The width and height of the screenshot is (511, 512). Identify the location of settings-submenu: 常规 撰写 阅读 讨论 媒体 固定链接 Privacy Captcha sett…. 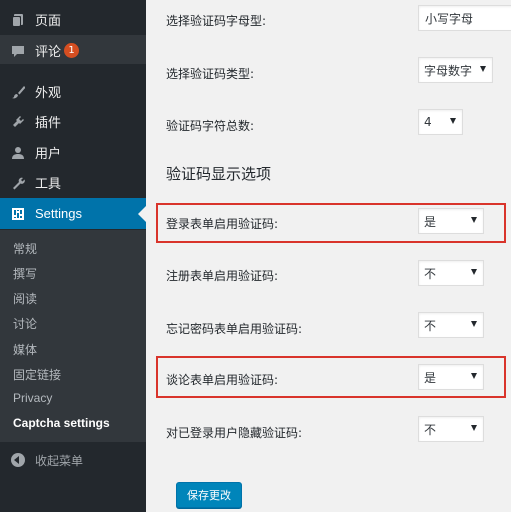
(73, 336).